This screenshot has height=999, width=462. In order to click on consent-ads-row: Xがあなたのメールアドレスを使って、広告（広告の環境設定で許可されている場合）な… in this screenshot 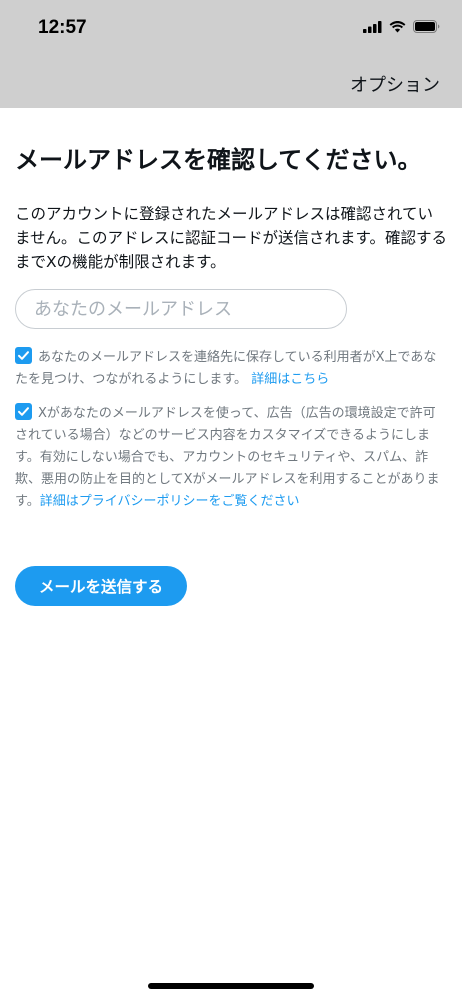, I will do `click(231, 458)`.